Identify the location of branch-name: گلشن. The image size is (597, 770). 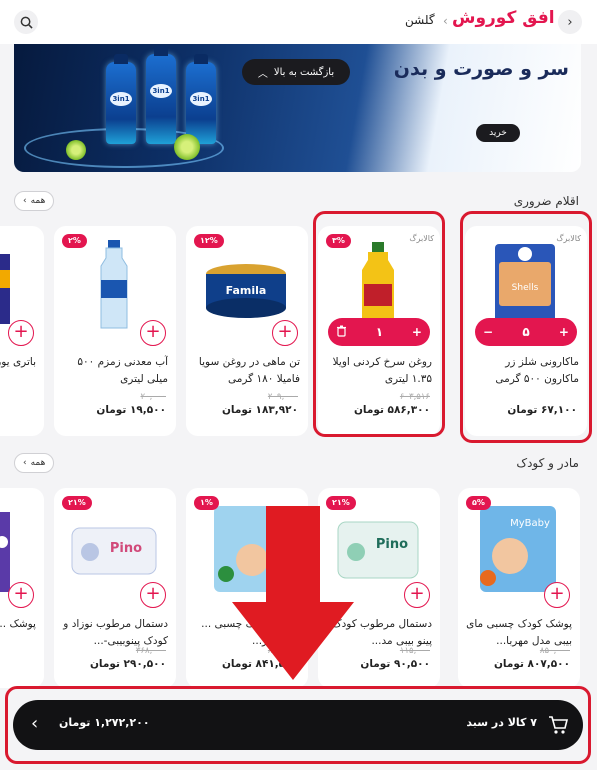
(420, 20).